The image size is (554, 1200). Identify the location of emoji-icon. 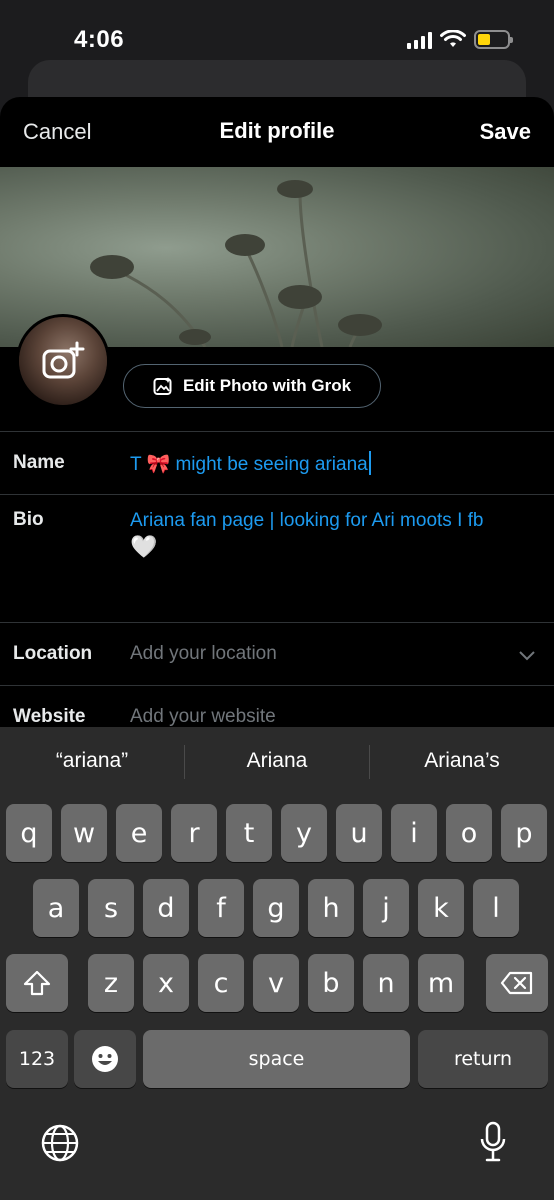
(105, 1059).